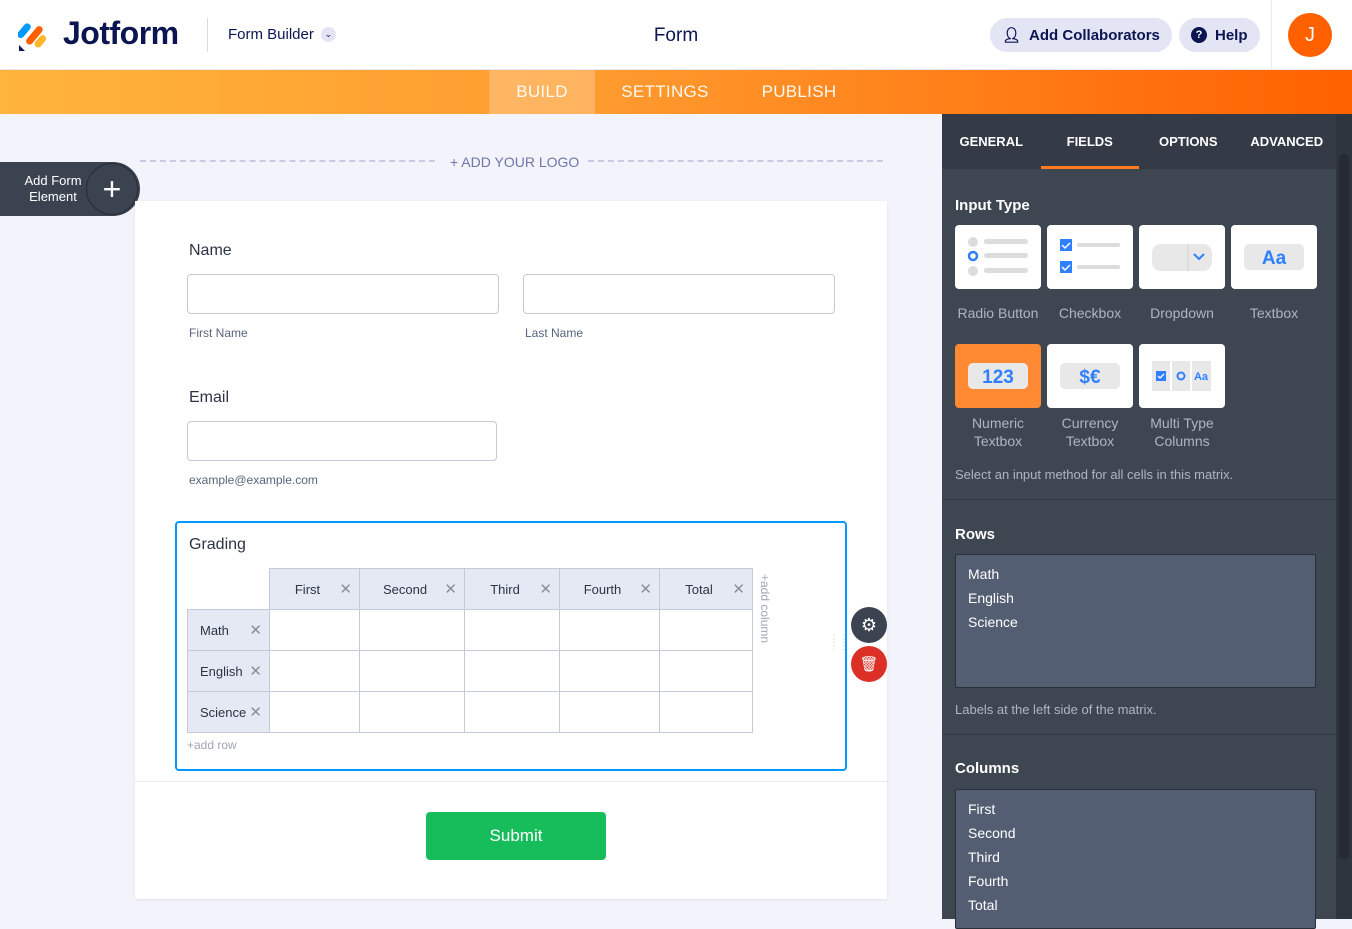 The image size is (1352, 929). What do you see at coordinates (342, 441) in the screenshot?
I see `email-input` at bounding box center [342, 441].